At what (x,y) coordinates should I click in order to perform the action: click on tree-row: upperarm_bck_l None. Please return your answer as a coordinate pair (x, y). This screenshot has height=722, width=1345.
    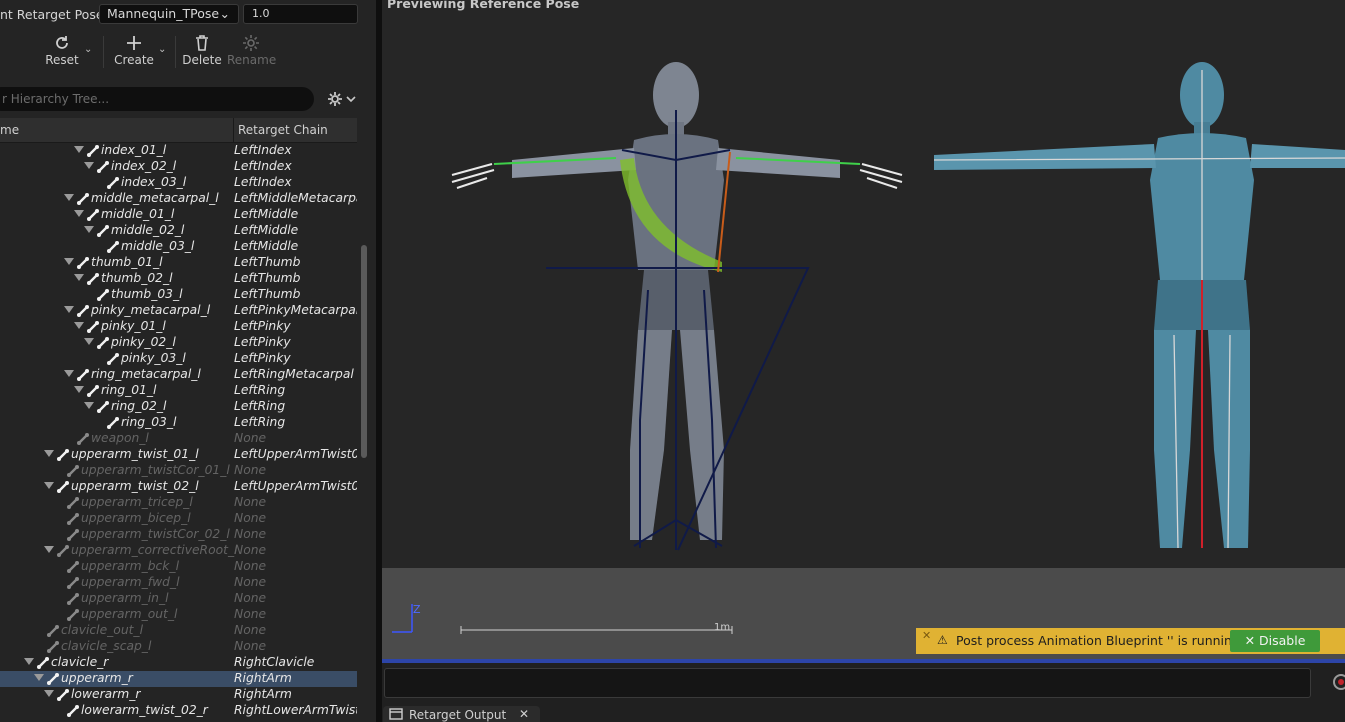
    Looking at the image, I should click on (178, 567).